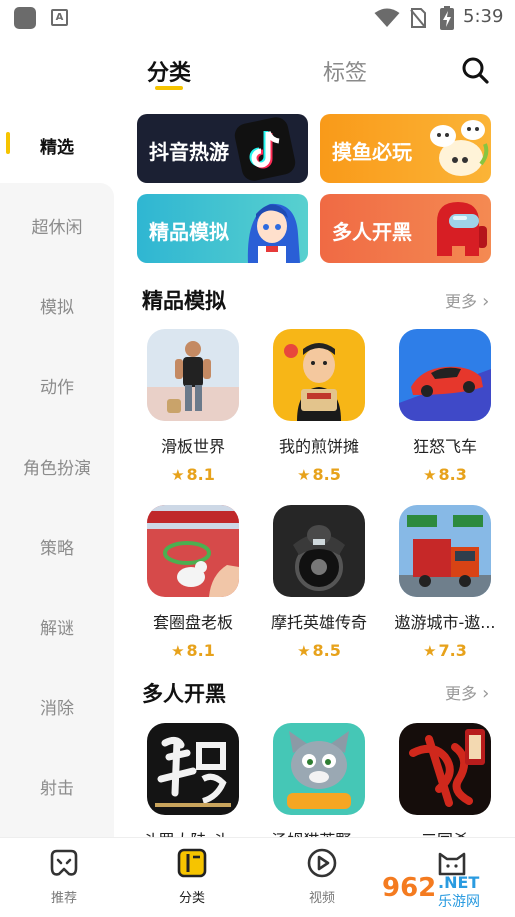  I want to click on game-card: 摩托英雄传奇 ★ 8.5, so click(319, 582).